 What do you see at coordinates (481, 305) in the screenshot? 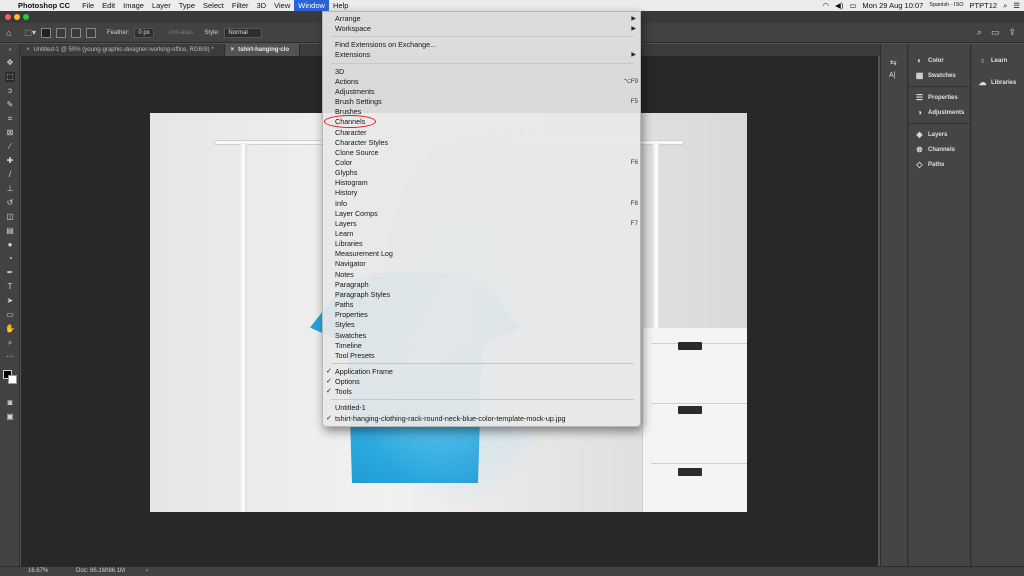
I see `menu-item-paths: Paths` at bounding box center [481, 305].